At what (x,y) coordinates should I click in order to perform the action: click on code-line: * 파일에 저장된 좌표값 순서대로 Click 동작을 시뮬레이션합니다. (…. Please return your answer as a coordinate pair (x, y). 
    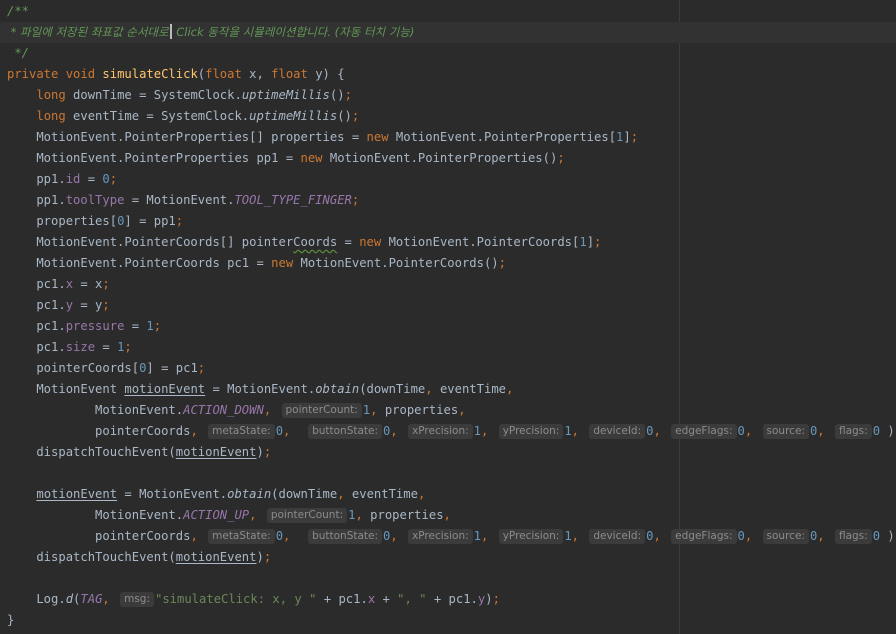
    Looking at the image, I should click on (448, 32).